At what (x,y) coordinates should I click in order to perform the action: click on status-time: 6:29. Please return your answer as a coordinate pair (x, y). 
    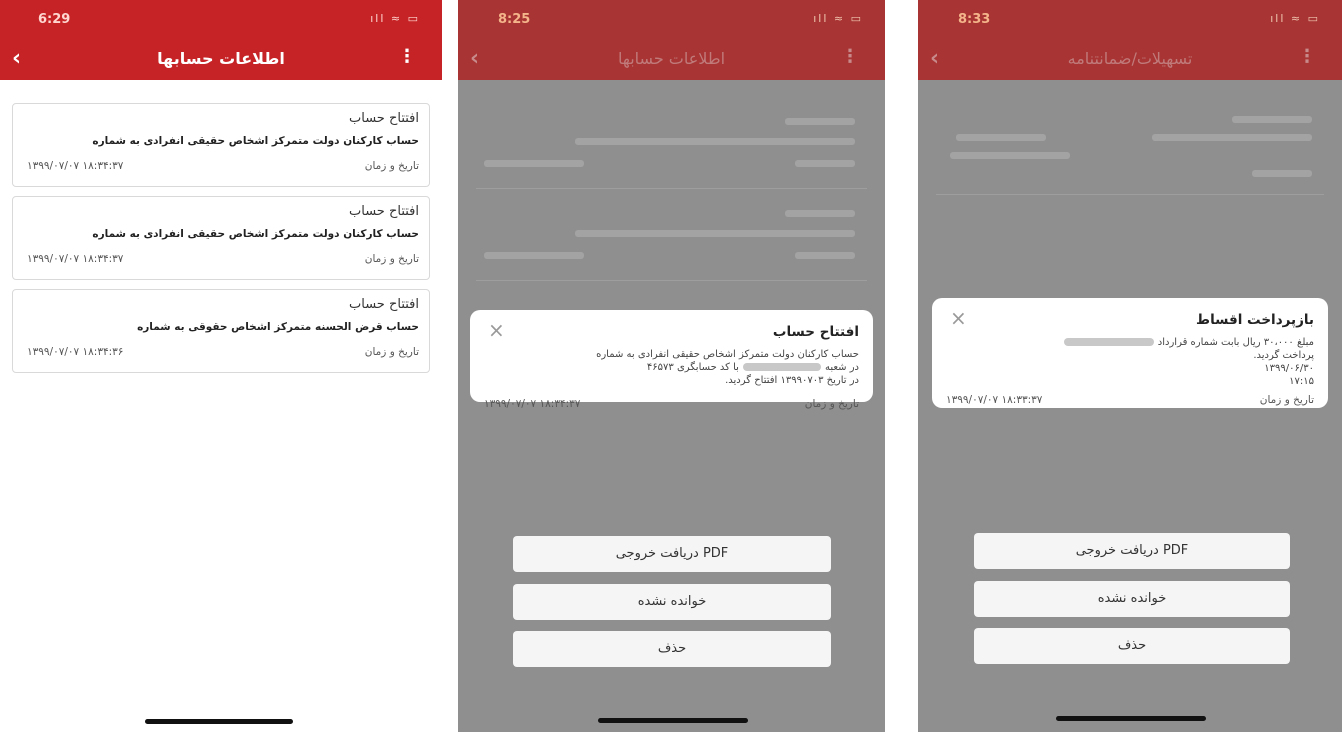
    Looking at the image, I should click on (54, 19).